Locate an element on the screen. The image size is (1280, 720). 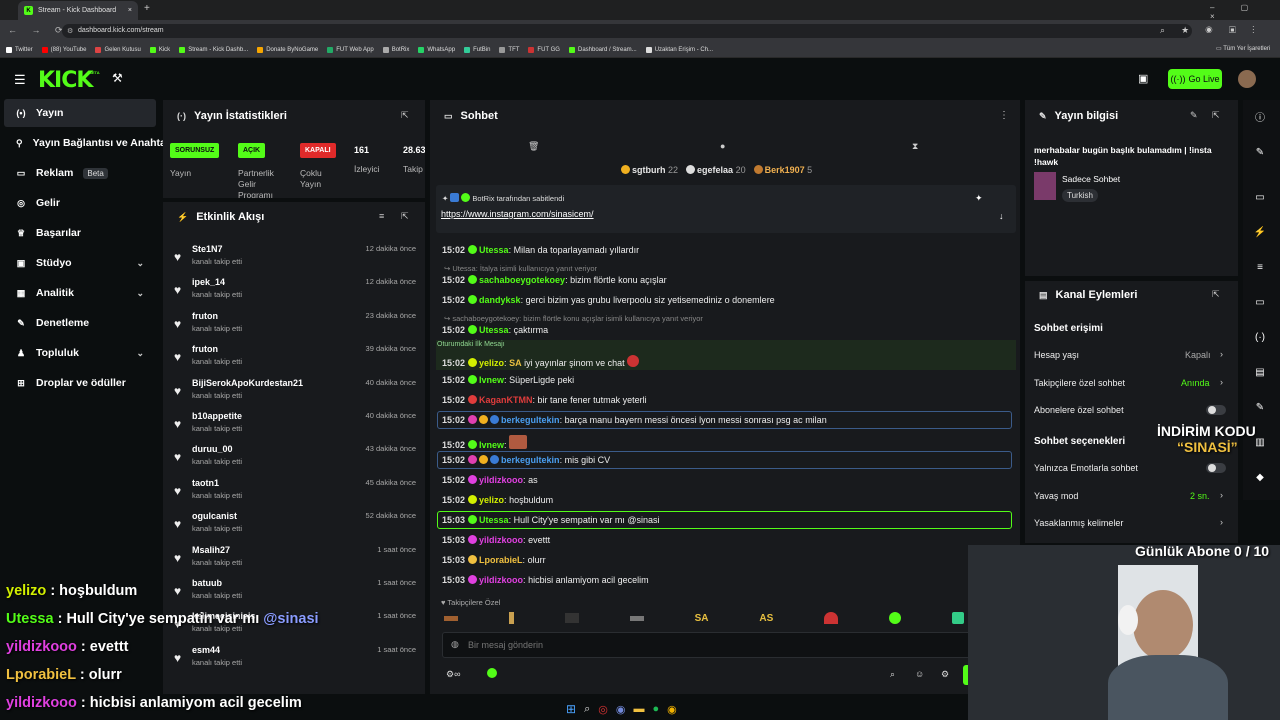
sidebar-item-drops: ⊞ Droplar ve ödüller is located at coordinates (80, 383).